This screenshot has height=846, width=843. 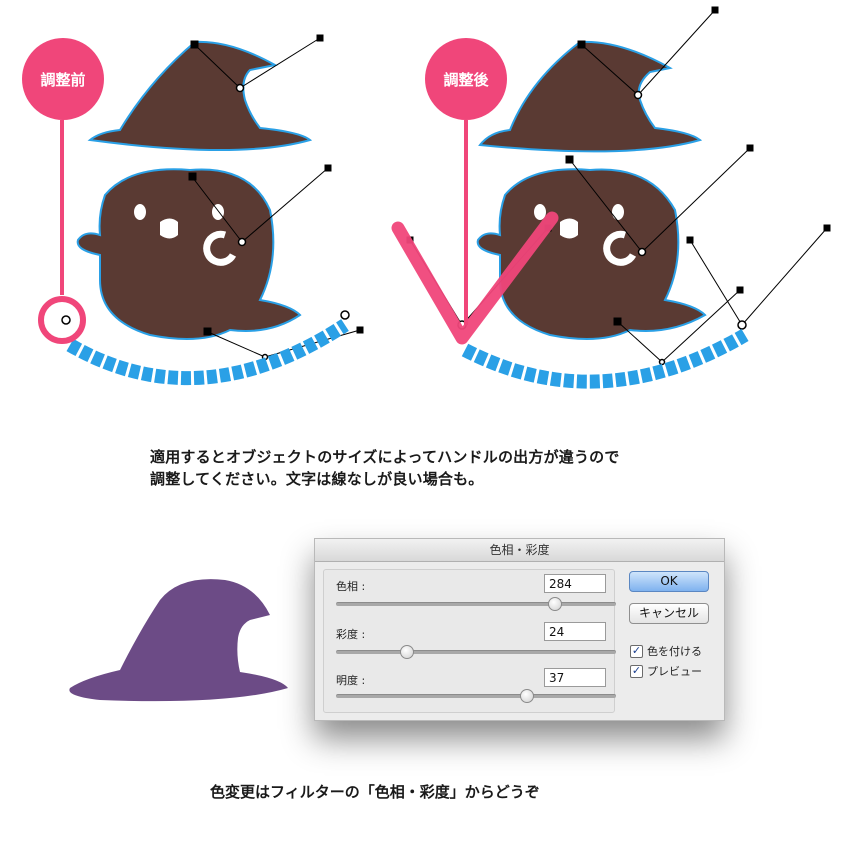 What do you see at coordinates (469, 641) in the screenshot?
I see `adjustment-panel: 色相 : 284 彩度 : 24 明度 : 37` at bounding box center [469, 641].